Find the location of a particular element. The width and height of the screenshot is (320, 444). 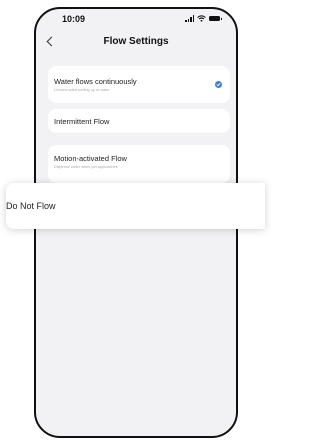

status-bar: 10:09 is located at coordinates (136, 20).